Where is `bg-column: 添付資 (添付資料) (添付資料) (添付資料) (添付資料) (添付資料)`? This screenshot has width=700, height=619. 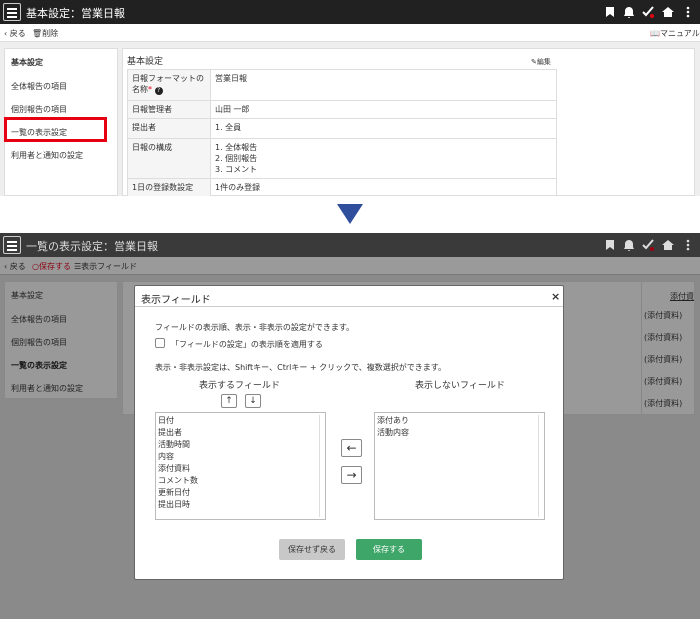 bg-column: 添付資 (添付資料) (添付資料) (添付資料) (添付資料) (添付資料) is located at coordinates (668, 349).